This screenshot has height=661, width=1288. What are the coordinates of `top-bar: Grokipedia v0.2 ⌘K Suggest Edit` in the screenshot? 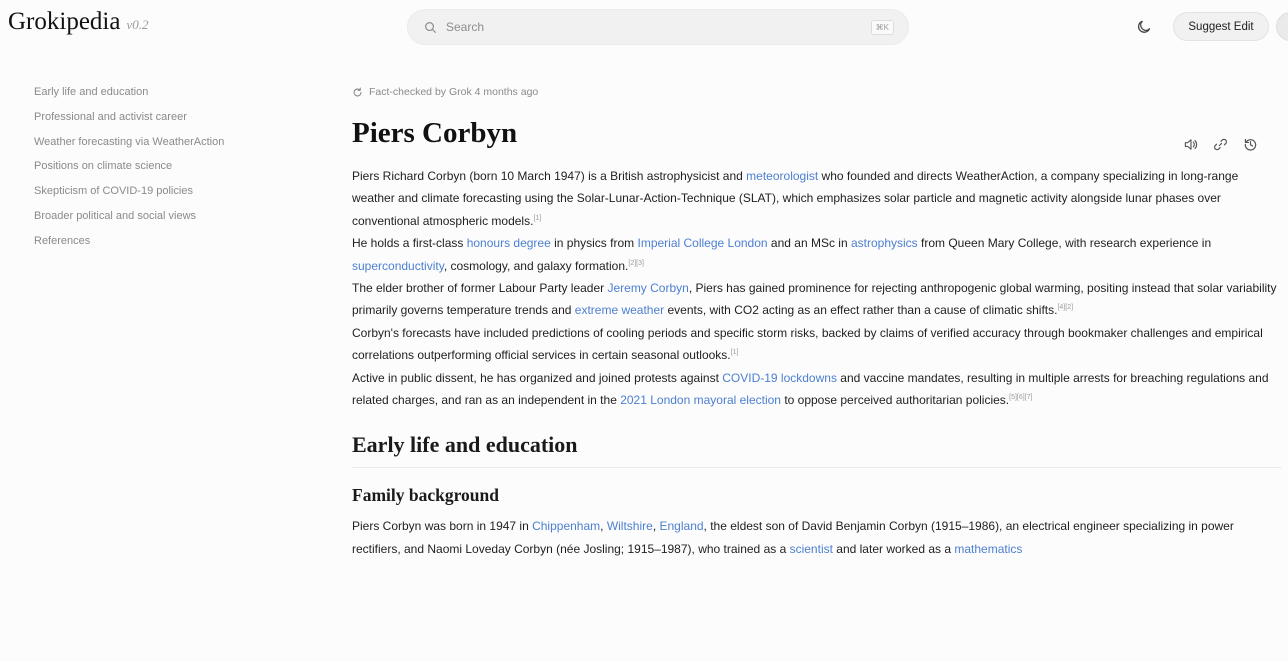 It's located at (644, 26).